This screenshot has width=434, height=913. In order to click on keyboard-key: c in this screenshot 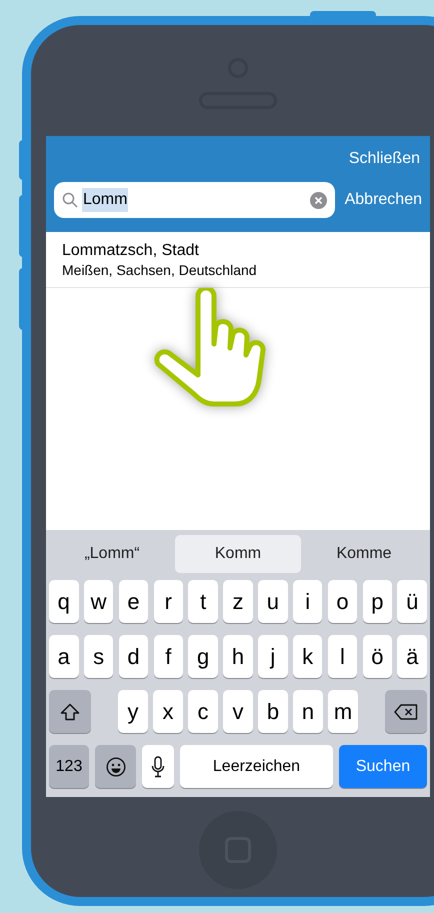, I will do `click(203, 711)`.